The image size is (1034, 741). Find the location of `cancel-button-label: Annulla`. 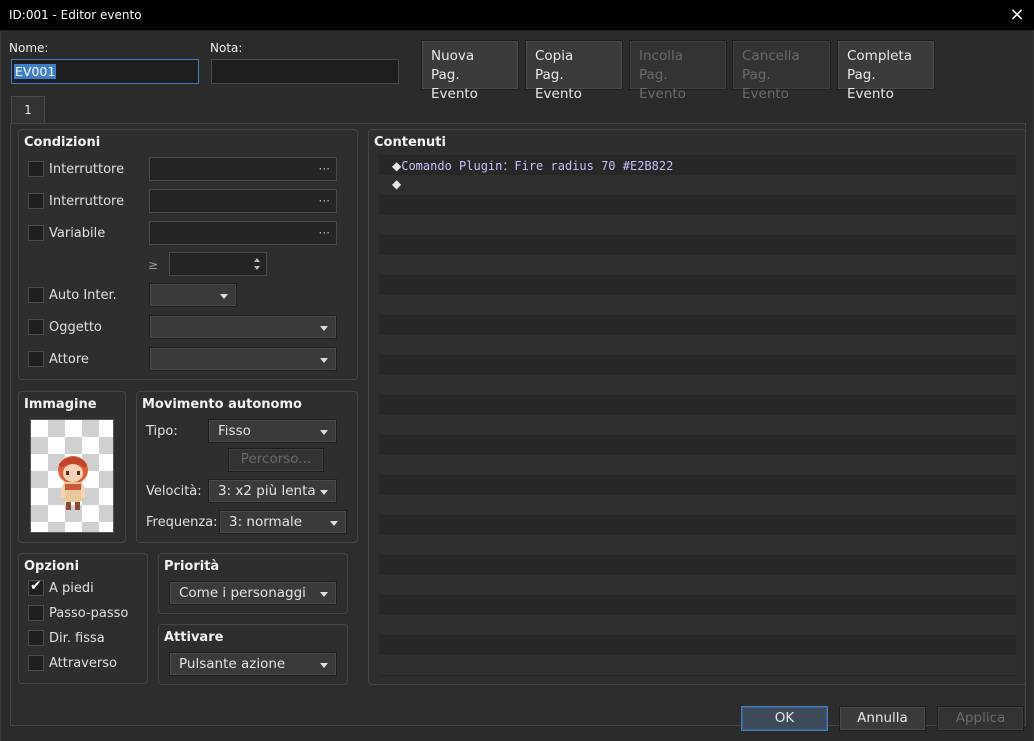

cancel-button-label: Annulla is located at coordinates (882, 718).